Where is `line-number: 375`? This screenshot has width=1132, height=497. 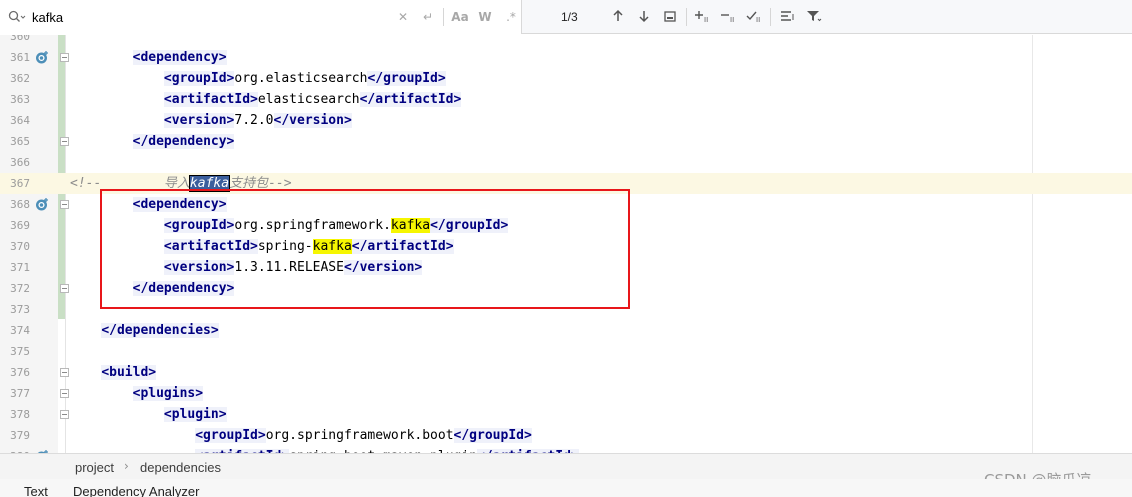 line-number: 375 is located at coordinates (20, 351).